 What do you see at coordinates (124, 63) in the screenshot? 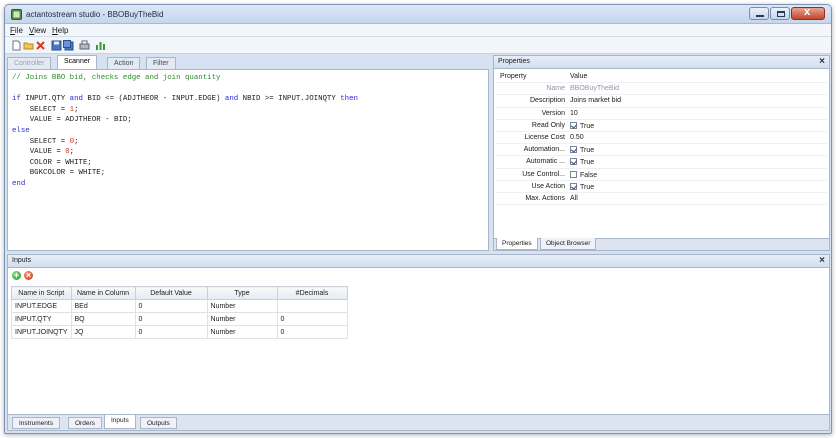
I see `tab-action: Action` at bounding box center [124, 63].